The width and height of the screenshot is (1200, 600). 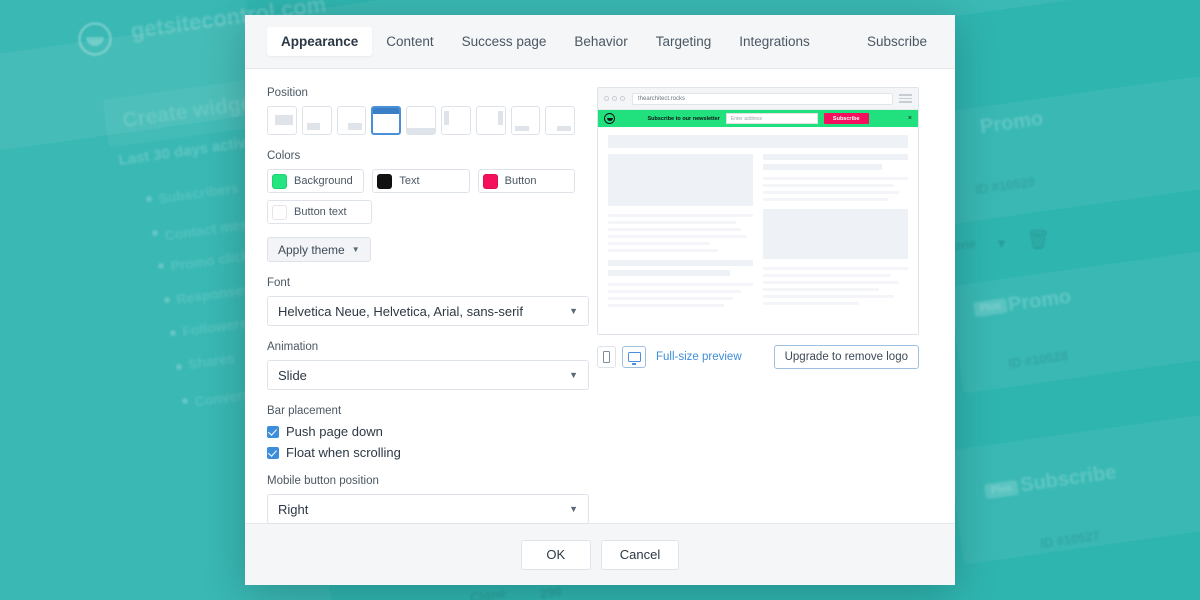 What do you see at coordinates (520, 181) in the screenshot?
I see `color-label-button: Button` at bounding box center [520, 181].